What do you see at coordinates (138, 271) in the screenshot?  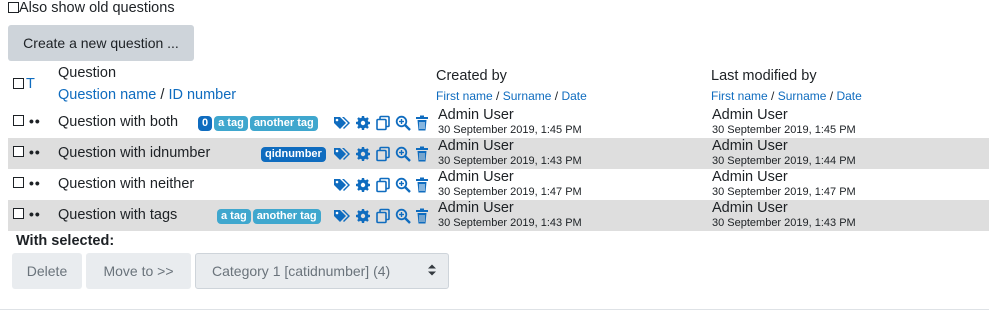 I see `move-to-button: Move to >>` at bounding box center [138, 271].